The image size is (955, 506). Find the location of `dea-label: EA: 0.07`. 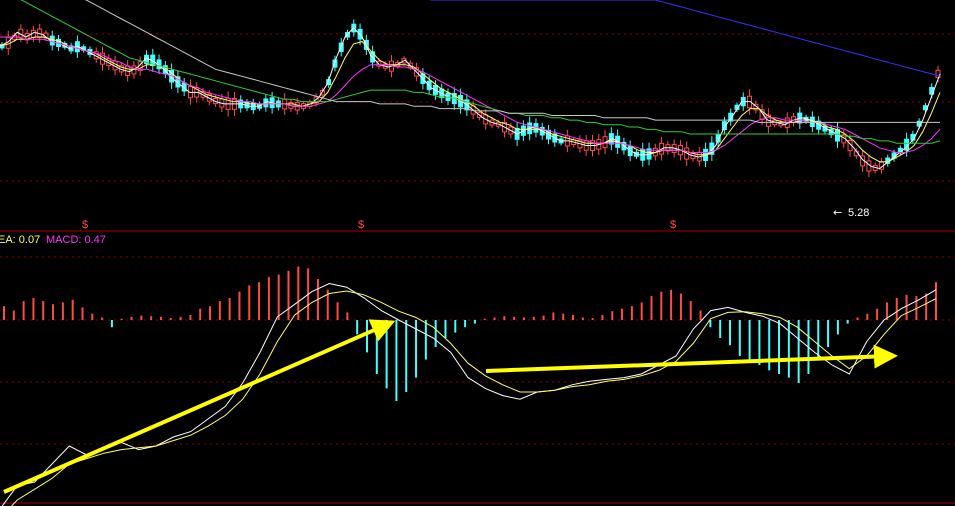

dea-label: EA: 0.07 is located at coordinates (20, 240).